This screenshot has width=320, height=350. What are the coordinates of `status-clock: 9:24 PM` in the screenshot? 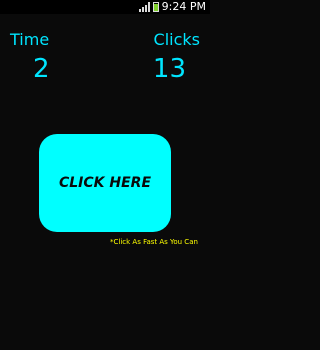 It's located at (183, 6).